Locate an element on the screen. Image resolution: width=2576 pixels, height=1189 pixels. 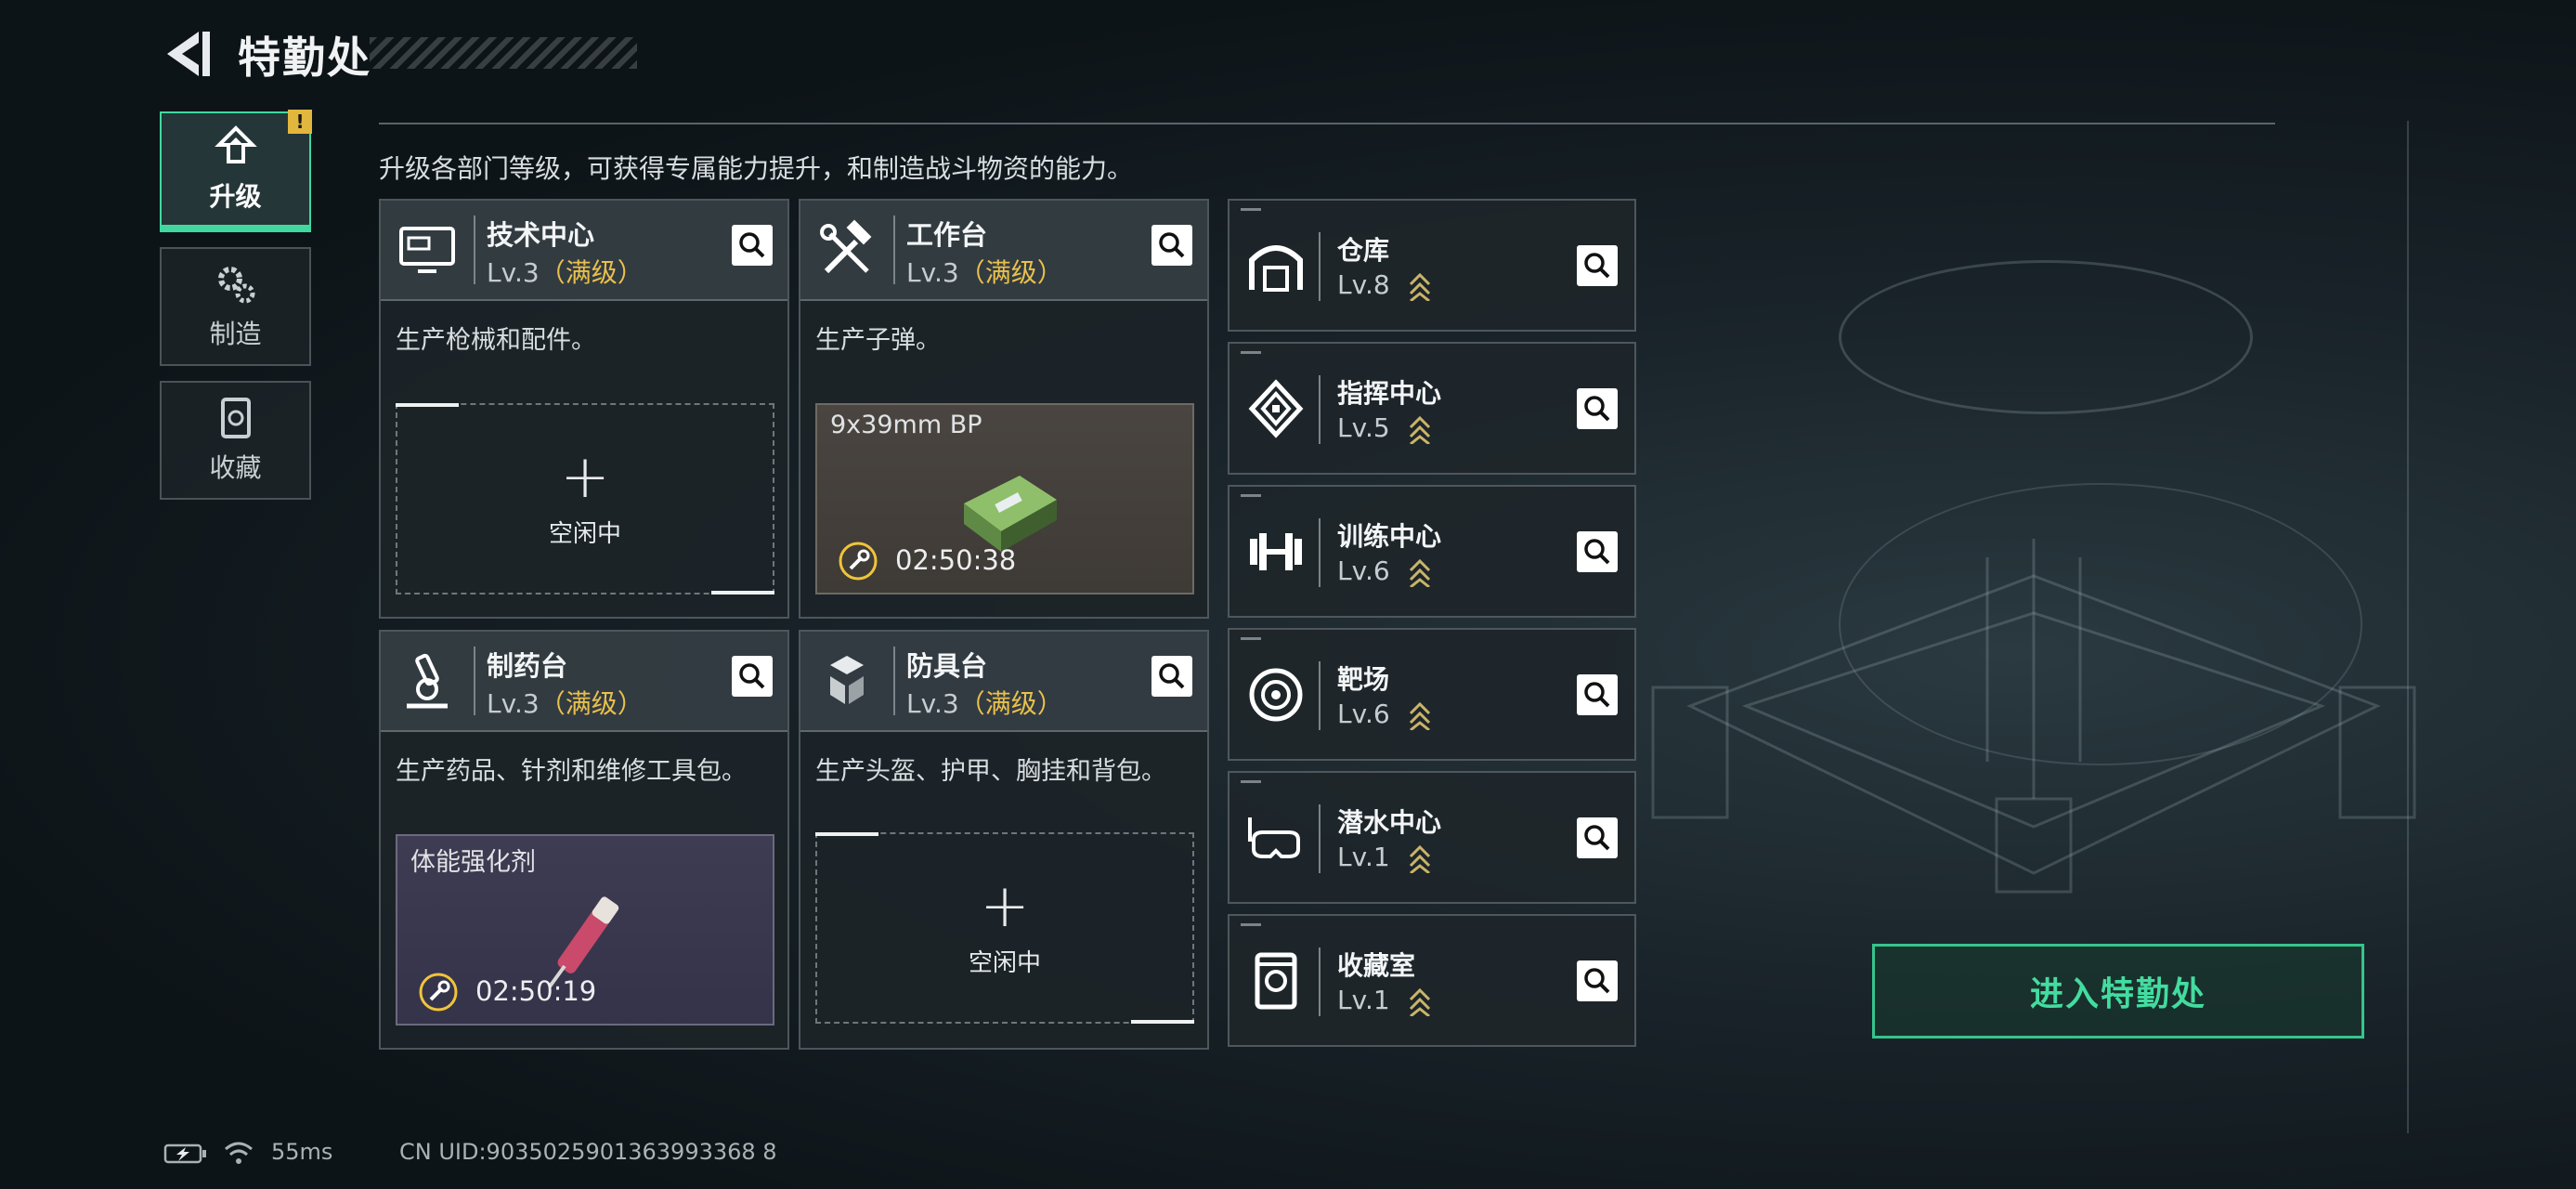
back-arrow-icon is located at coordinates (188, 54).